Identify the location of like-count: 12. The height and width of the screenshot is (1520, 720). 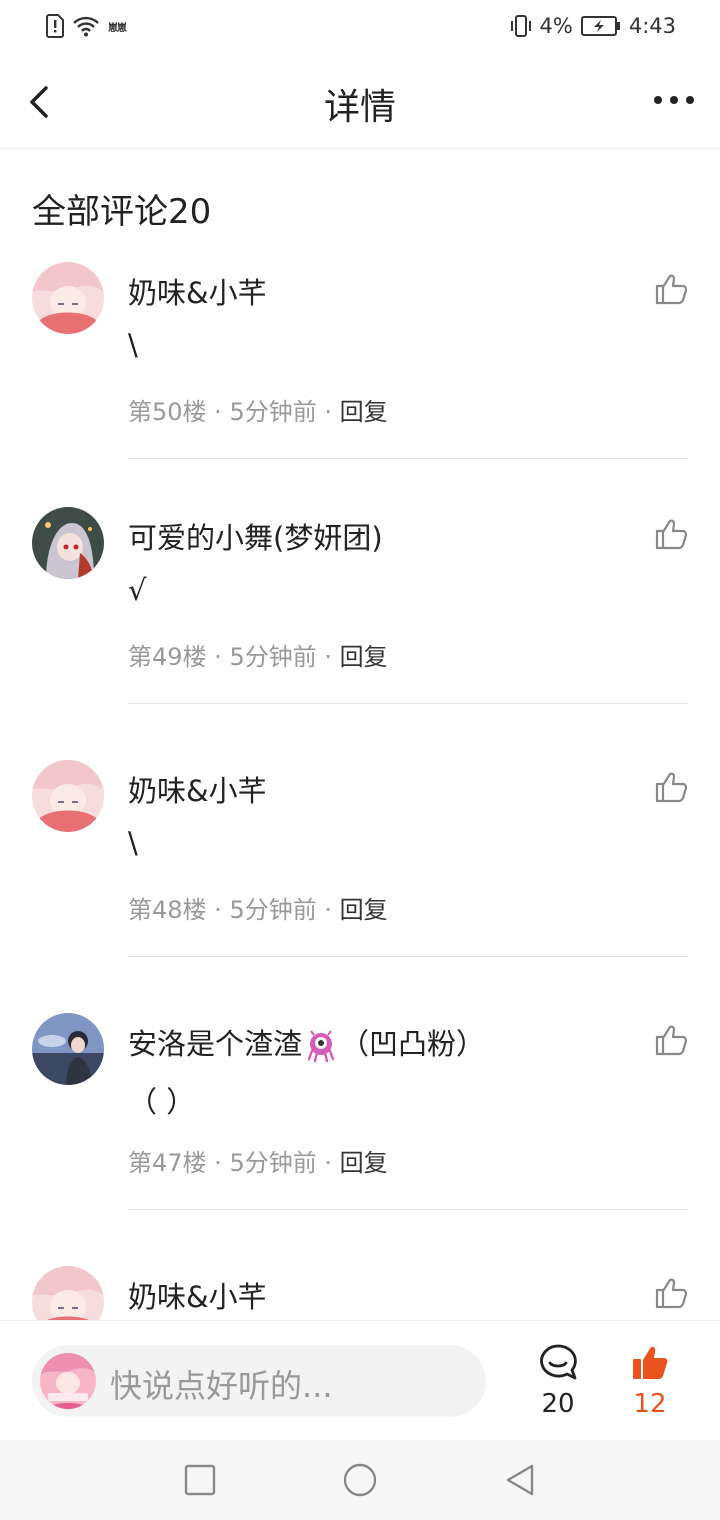
(650, 1404).